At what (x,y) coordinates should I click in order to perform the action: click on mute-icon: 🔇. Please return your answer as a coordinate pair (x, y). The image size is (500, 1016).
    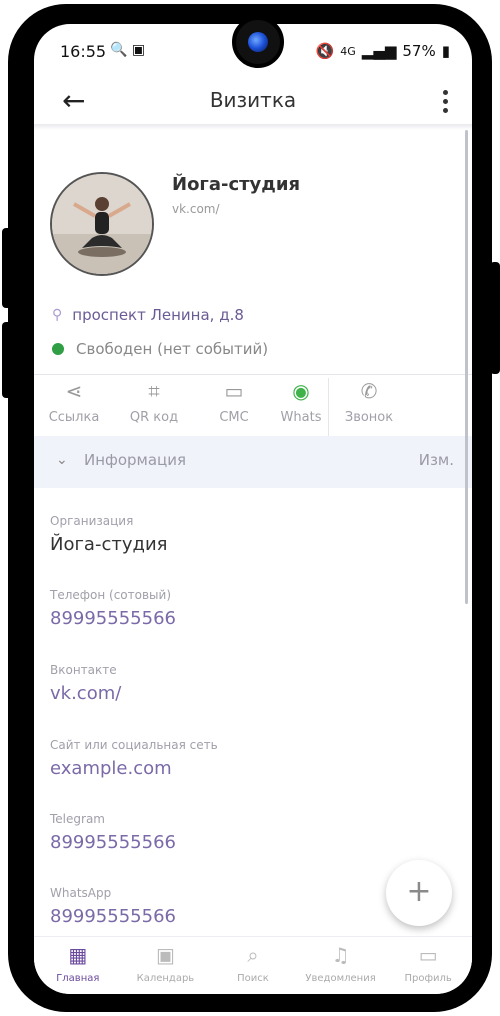
    Looking at the image, I should click on (325, 51).